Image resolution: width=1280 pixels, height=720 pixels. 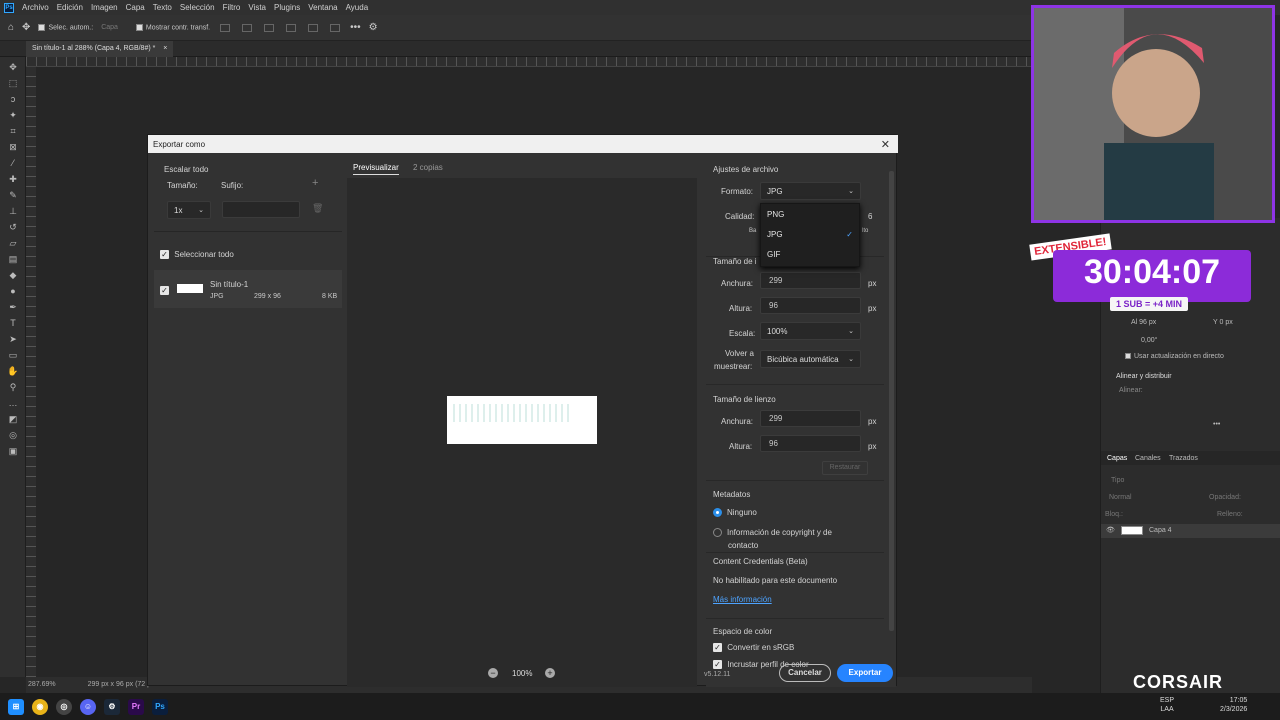 I want to click on steam-icon: ⚙, so click(x=112, y=706).